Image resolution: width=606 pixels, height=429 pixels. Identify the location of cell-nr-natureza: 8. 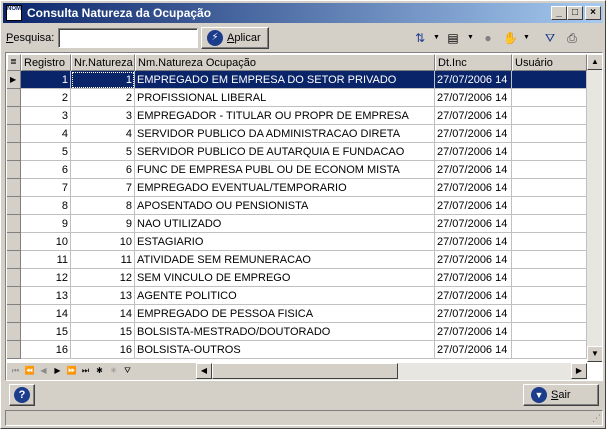
(103, 206).